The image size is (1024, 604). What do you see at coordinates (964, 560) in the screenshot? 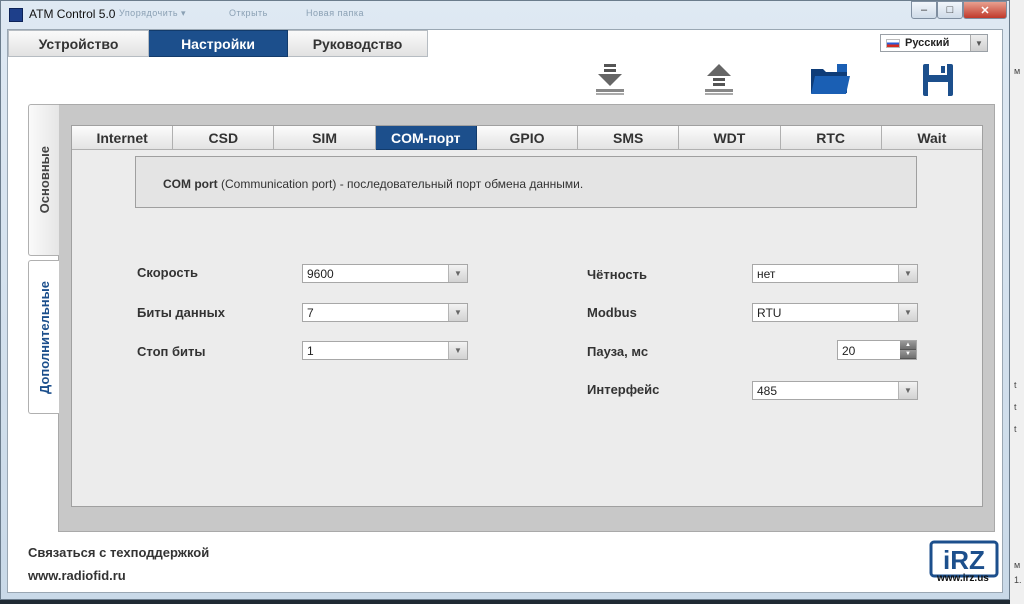
I see `logo-text: iRZ` at bounding box center [964, 560].